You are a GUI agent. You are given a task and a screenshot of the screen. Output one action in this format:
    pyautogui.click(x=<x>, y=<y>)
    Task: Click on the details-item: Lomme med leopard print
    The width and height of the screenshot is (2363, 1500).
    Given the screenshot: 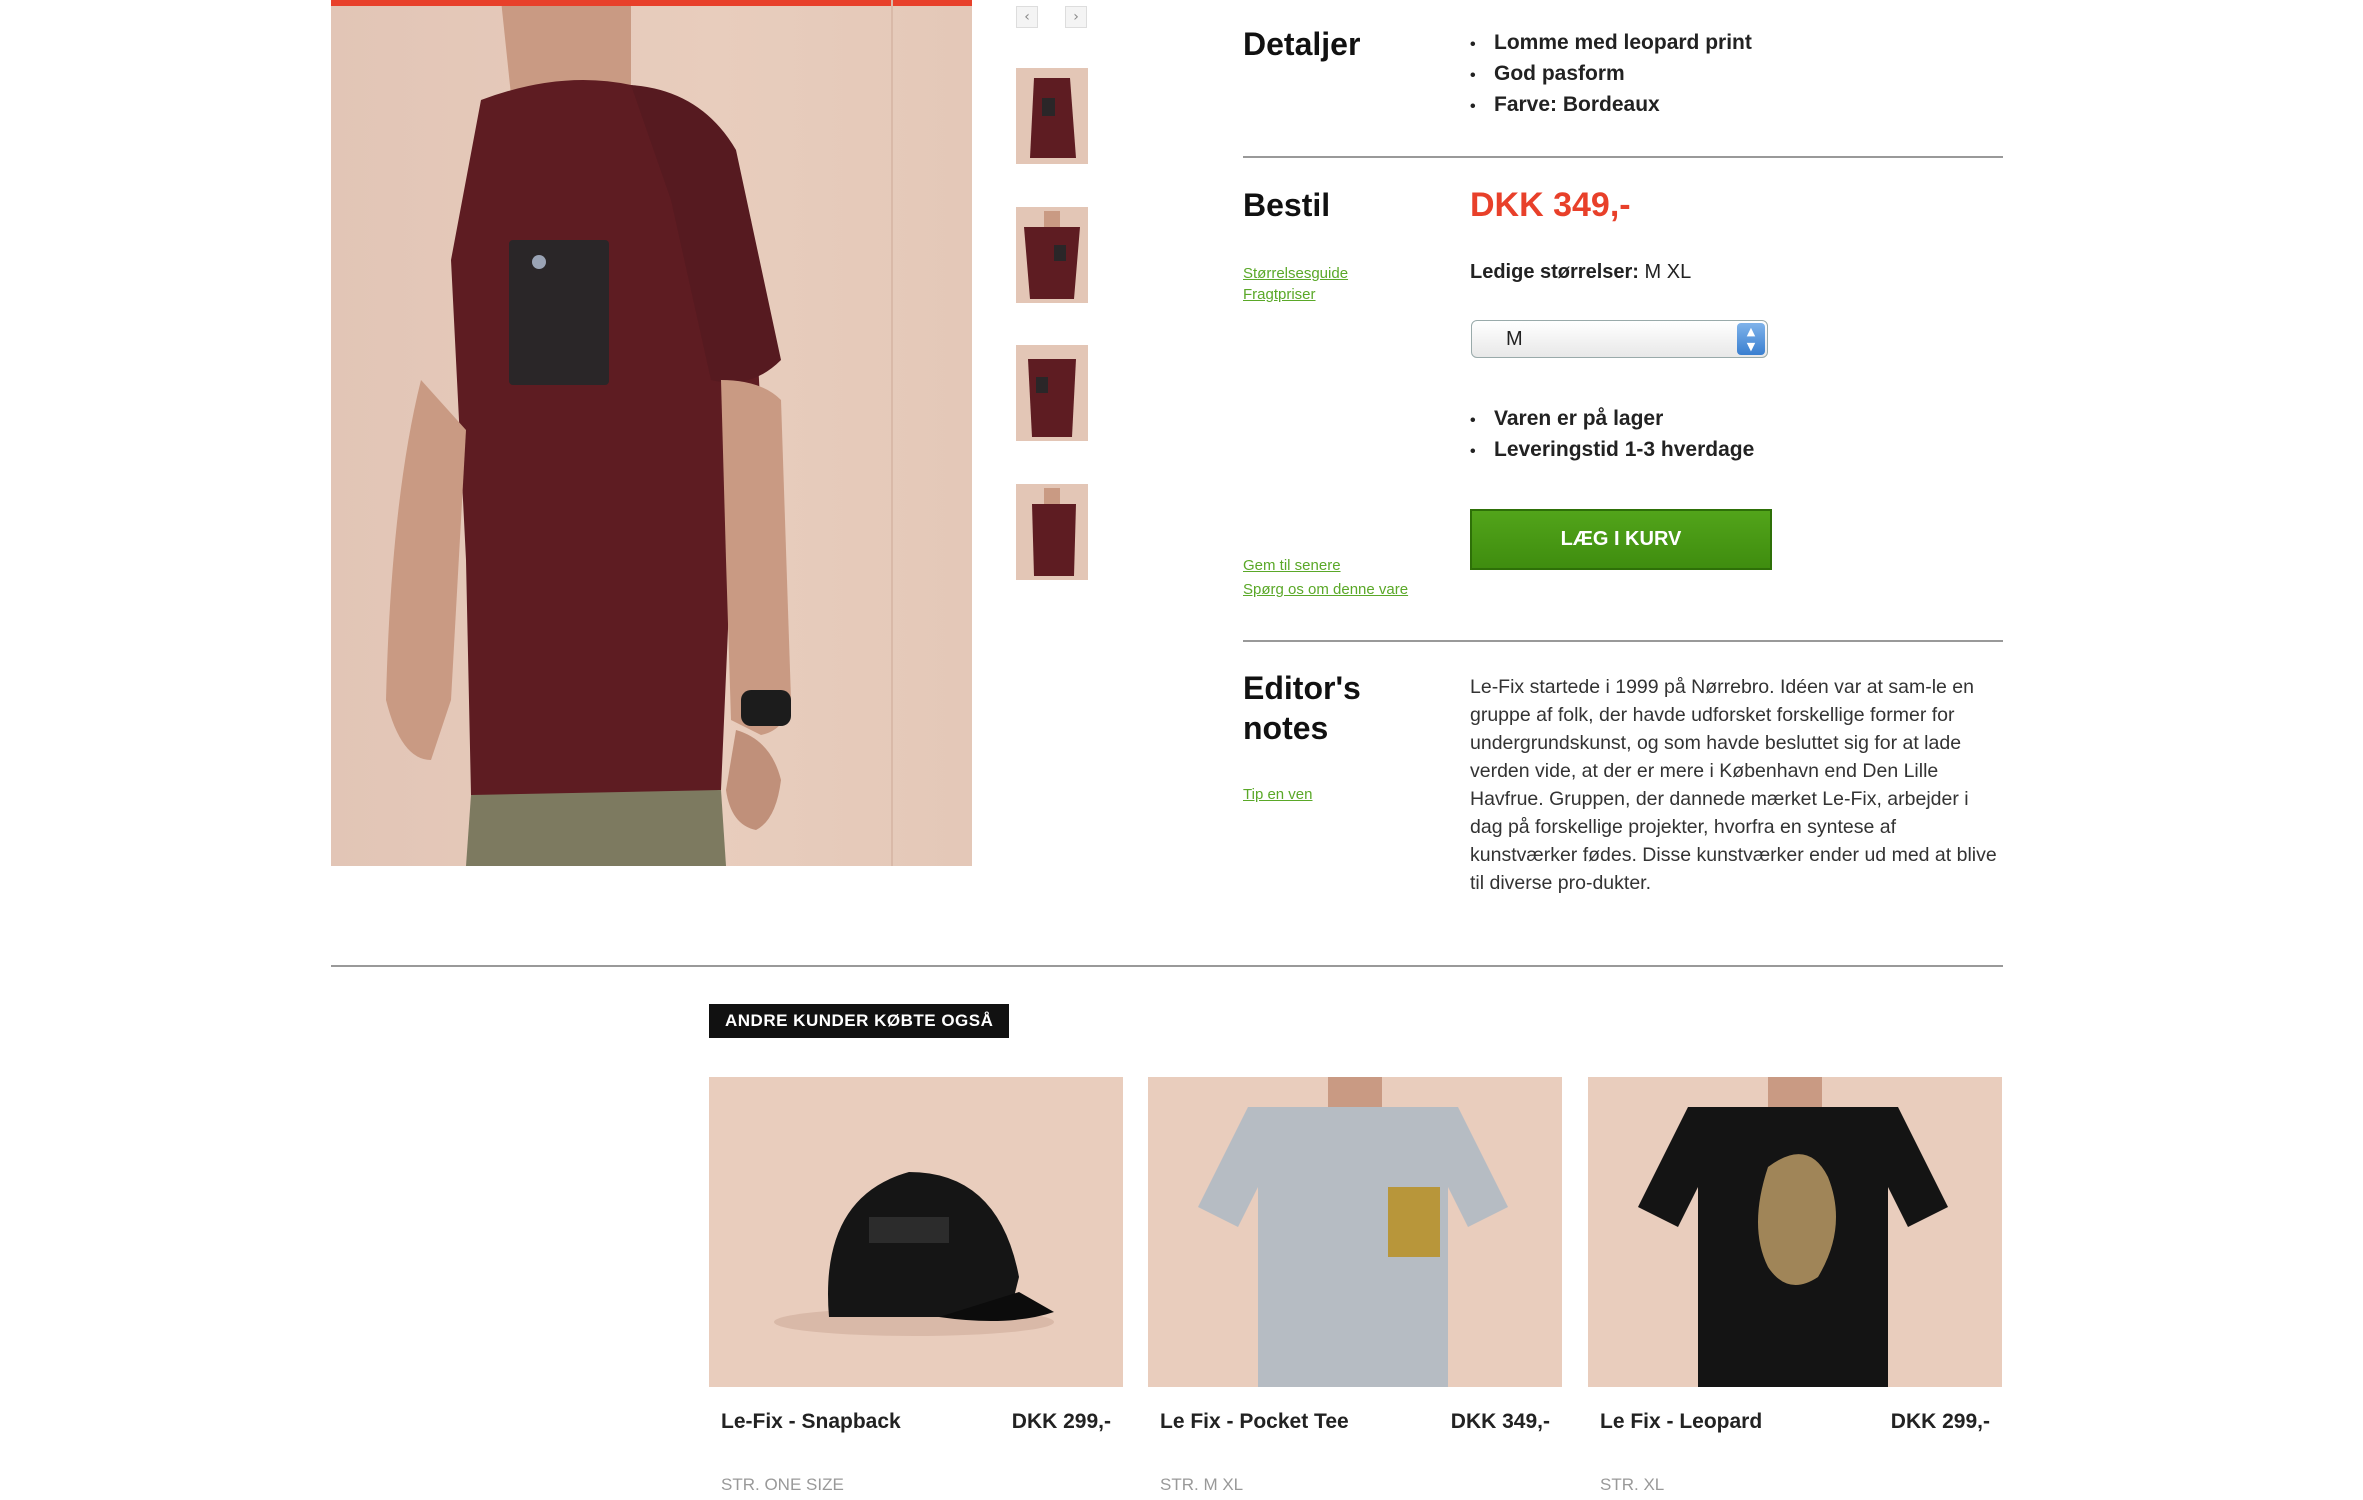 What is the action you would take?
    pyautogui.click(x=1611, y=42)
    